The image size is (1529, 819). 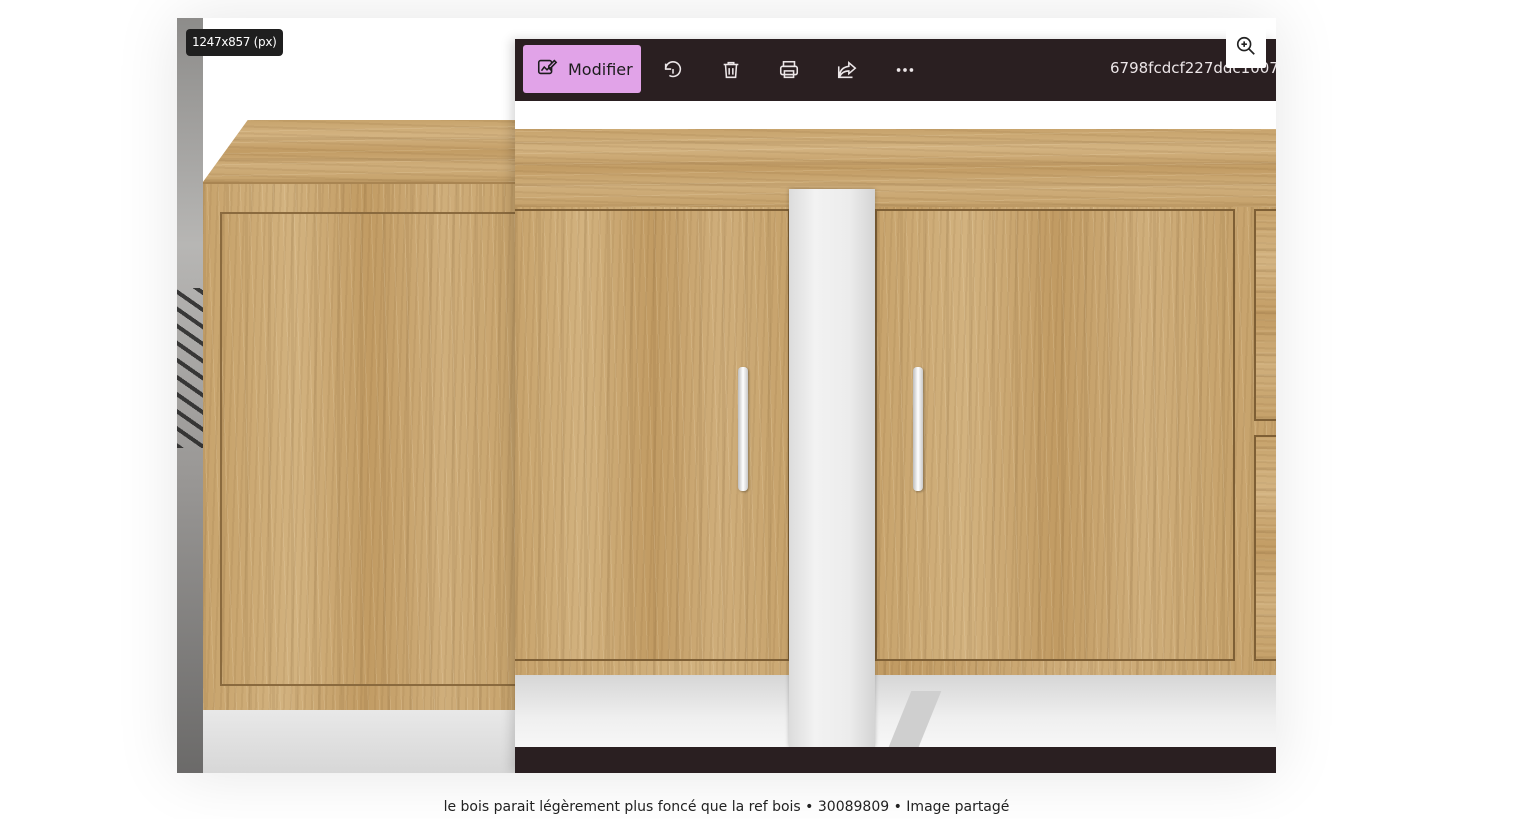 What do you see at coordinates (1265, 315) in the screenshot?
I see `cabinet-drawer-upper` at bounding box center [1265, 315].